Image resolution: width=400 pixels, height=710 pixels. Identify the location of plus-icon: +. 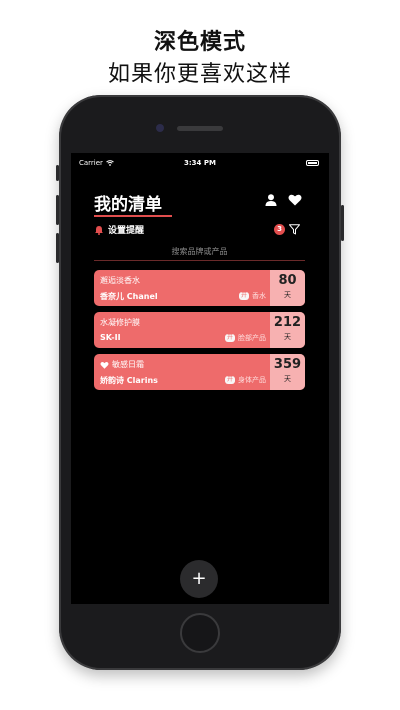
(199, 578).